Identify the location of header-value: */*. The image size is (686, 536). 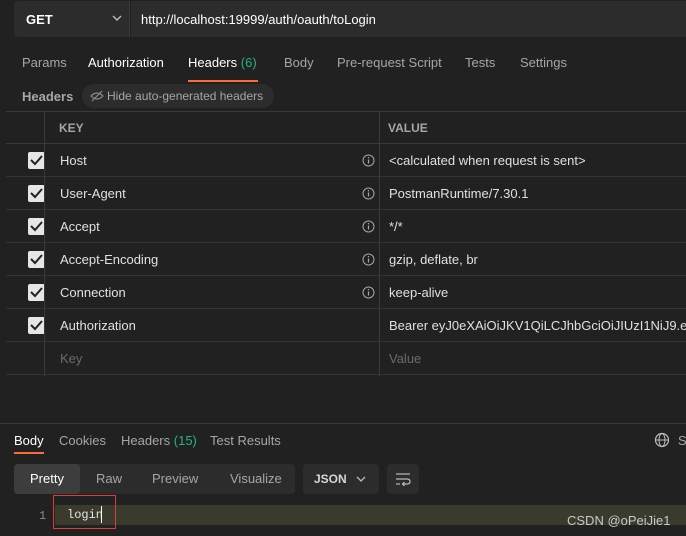
(396, 226).